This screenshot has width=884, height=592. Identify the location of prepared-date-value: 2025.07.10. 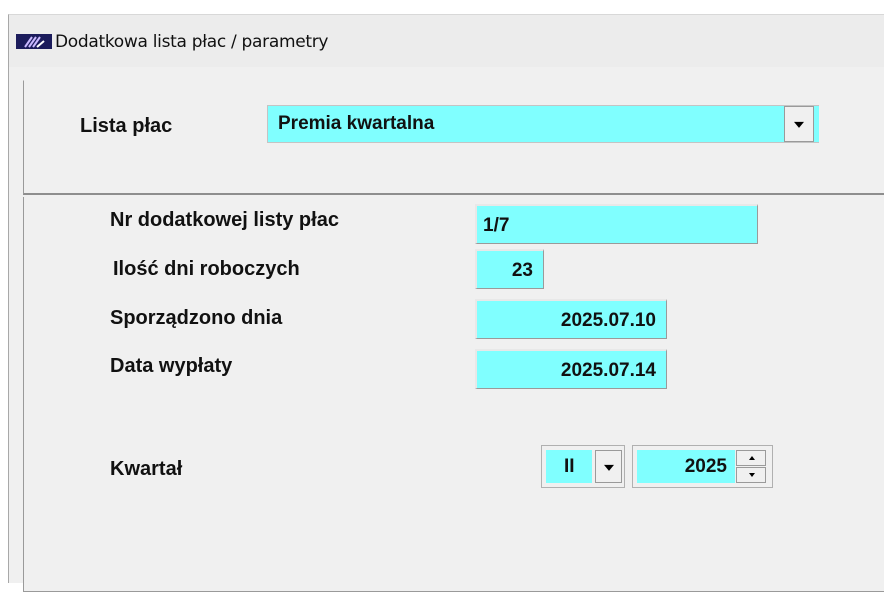
(608, 320).